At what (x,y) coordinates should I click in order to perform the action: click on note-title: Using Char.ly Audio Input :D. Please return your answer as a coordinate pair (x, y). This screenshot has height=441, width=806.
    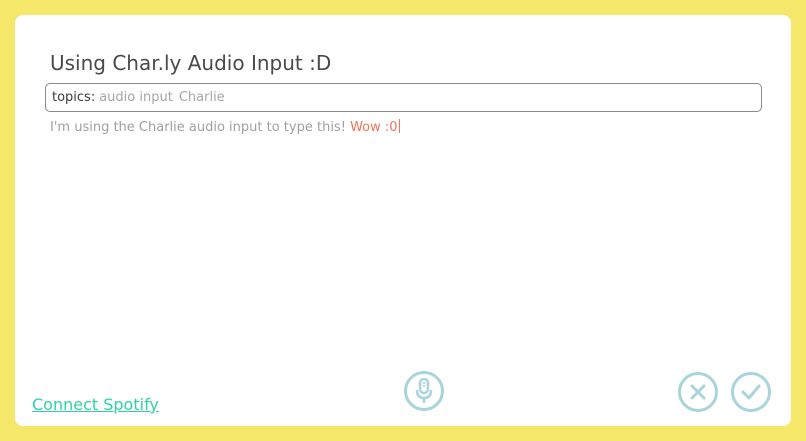
    Looking at the image, I should click on (190, 63).